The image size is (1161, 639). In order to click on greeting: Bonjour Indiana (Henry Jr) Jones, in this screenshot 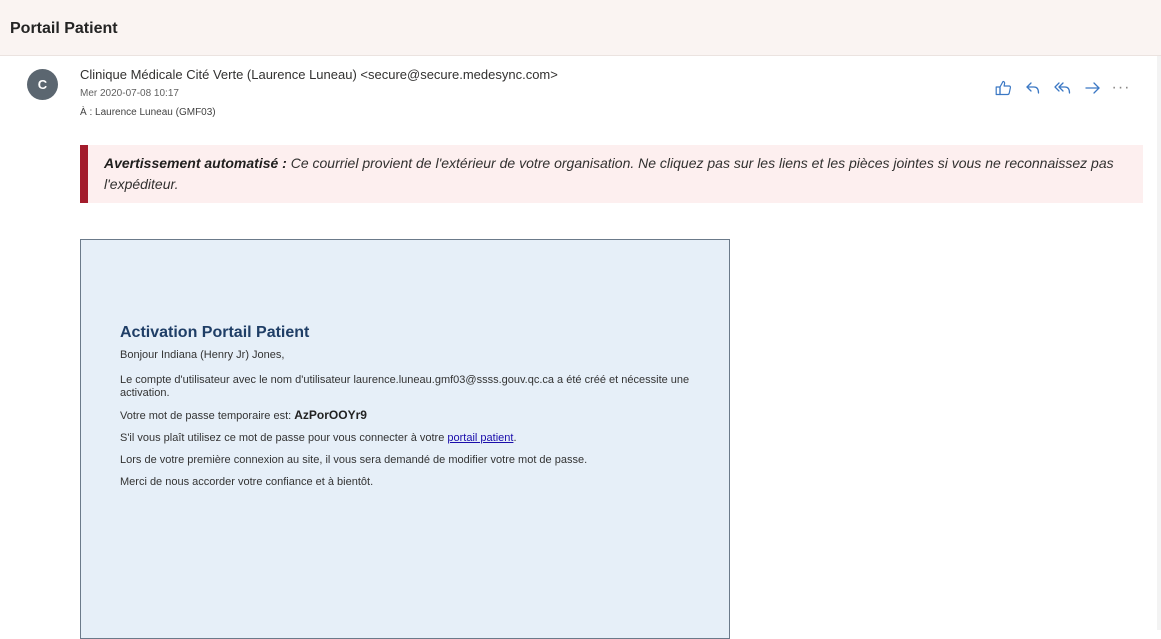, I will do `click(202, 355)`.